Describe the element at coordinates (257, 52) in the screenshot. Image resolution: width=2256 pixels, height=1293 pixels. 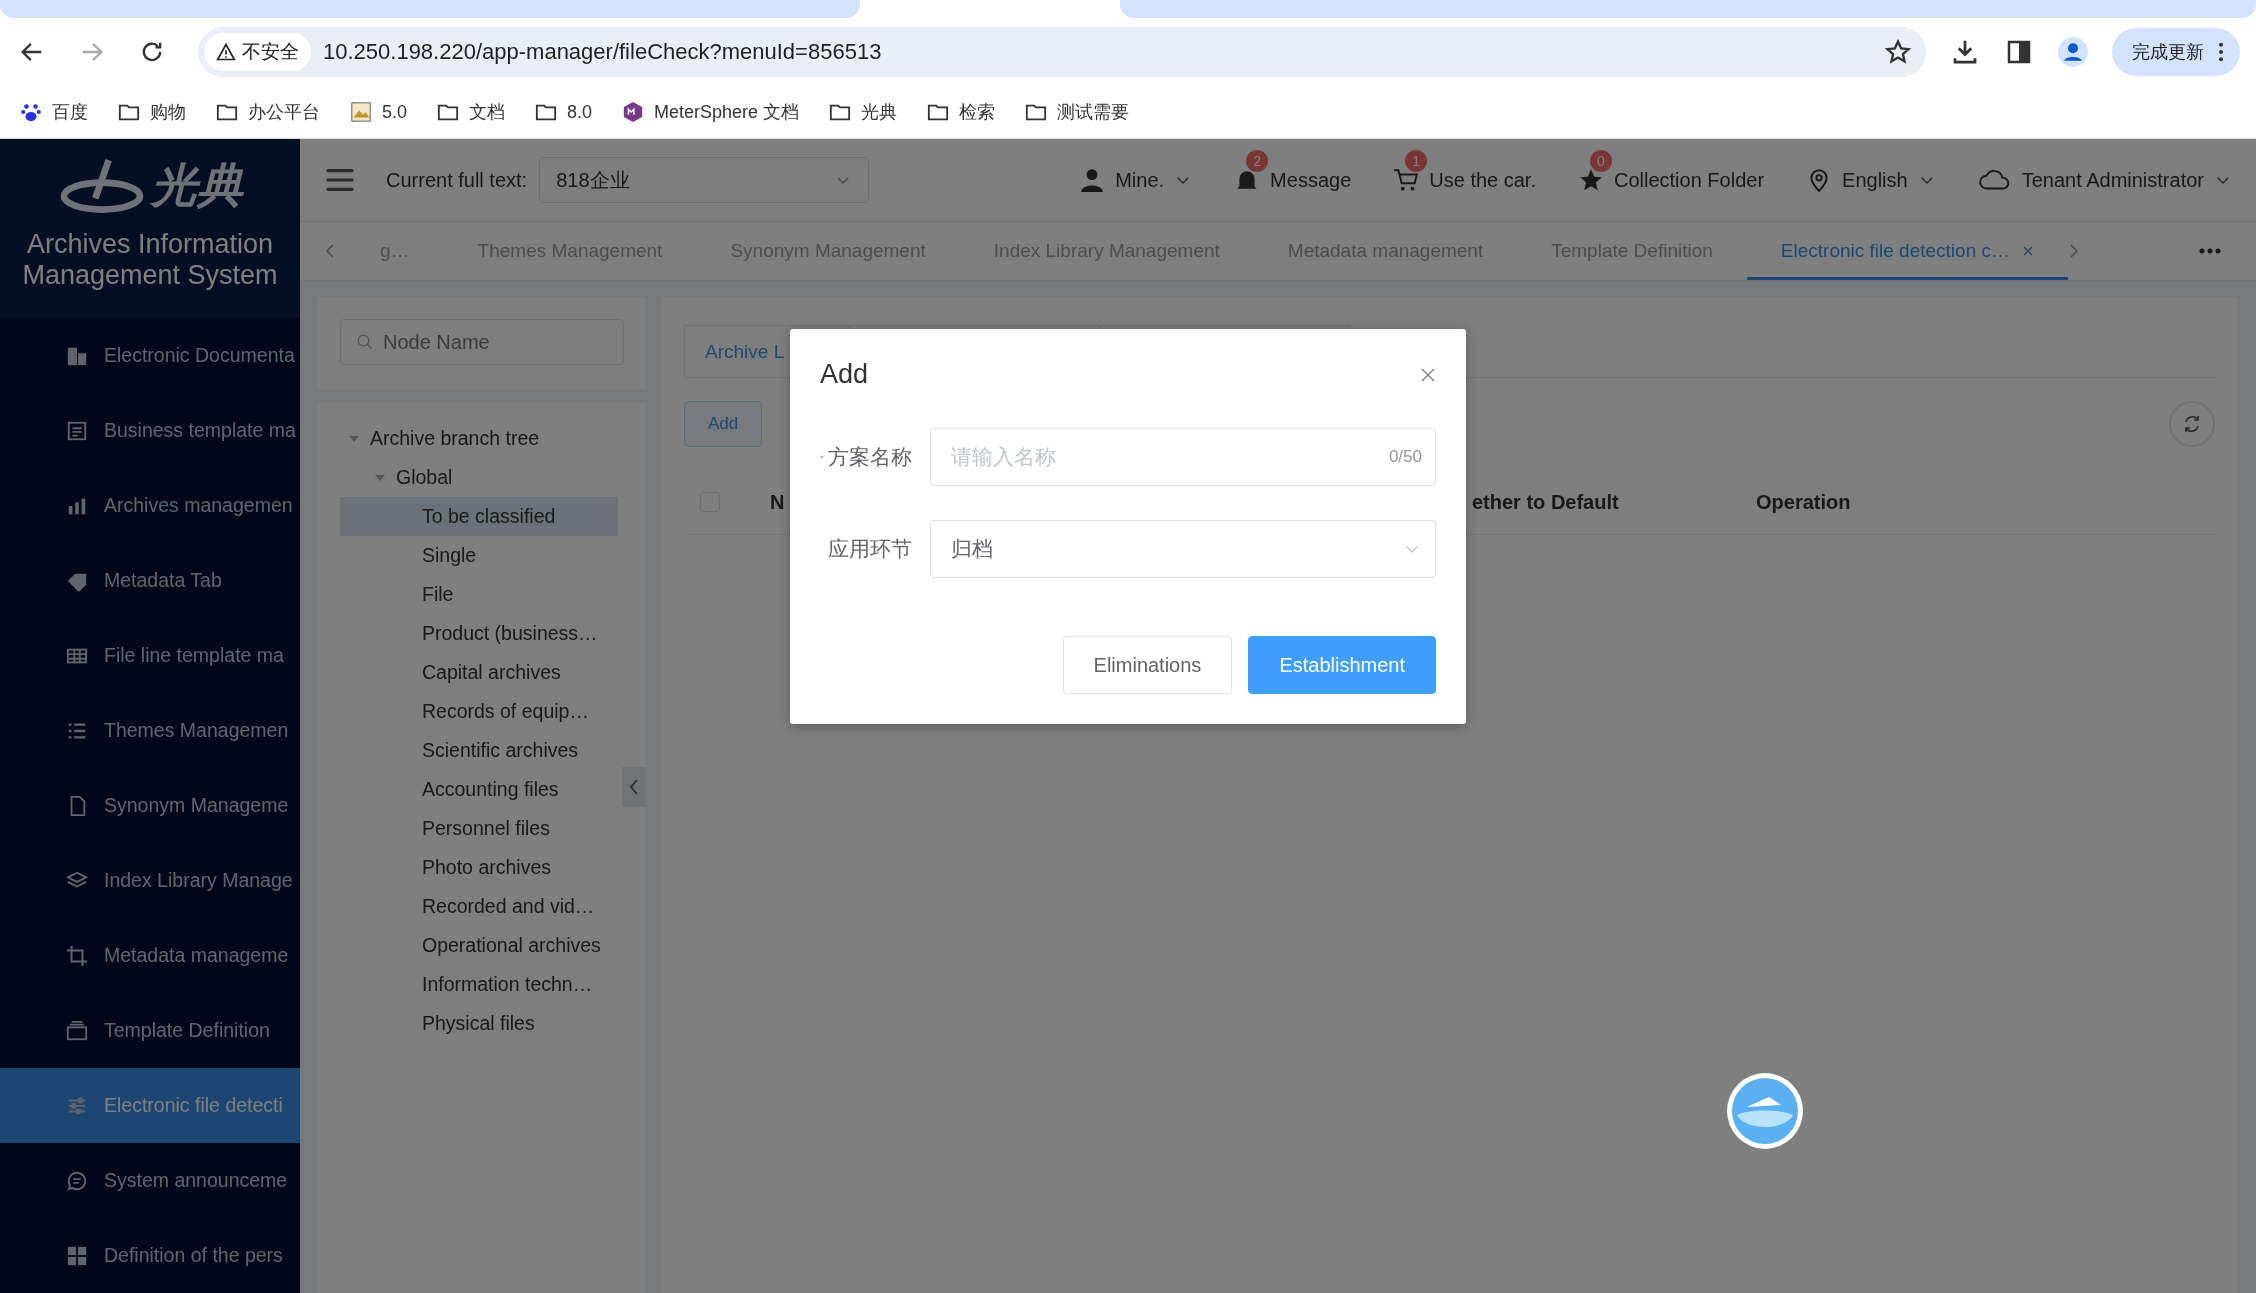
I see `security-chip: 不安全` at that location.